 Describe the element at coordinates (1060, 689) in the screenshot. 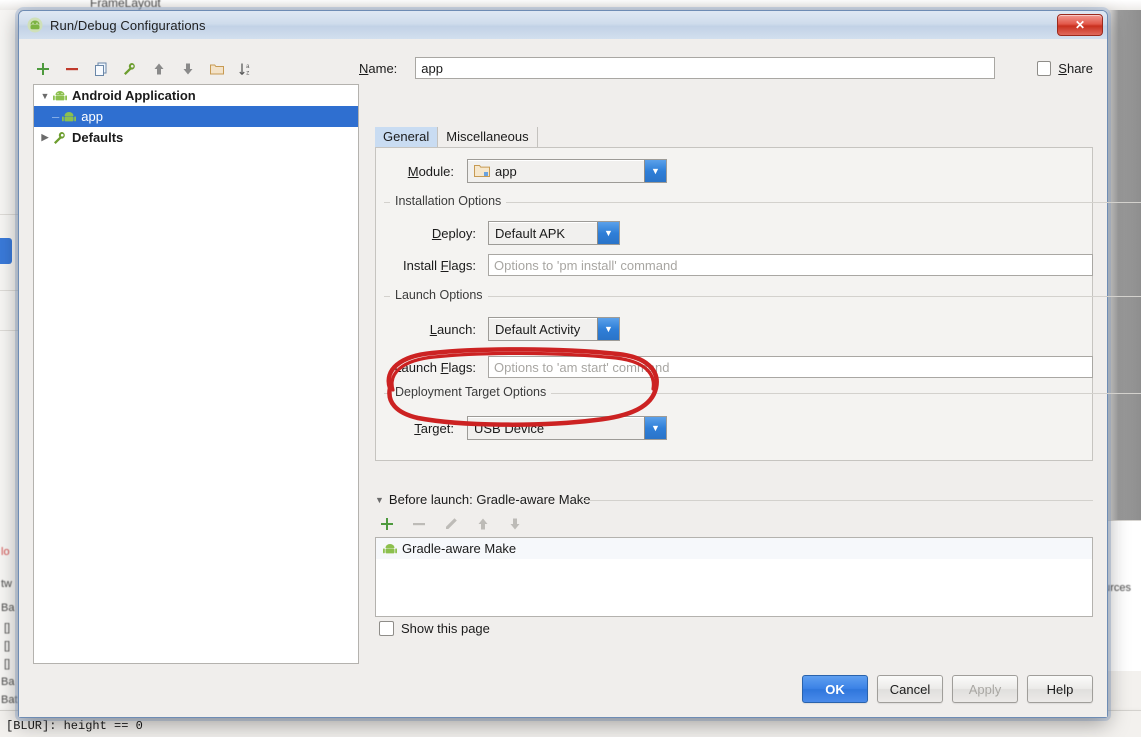

I see `help-button: Help` at that location.